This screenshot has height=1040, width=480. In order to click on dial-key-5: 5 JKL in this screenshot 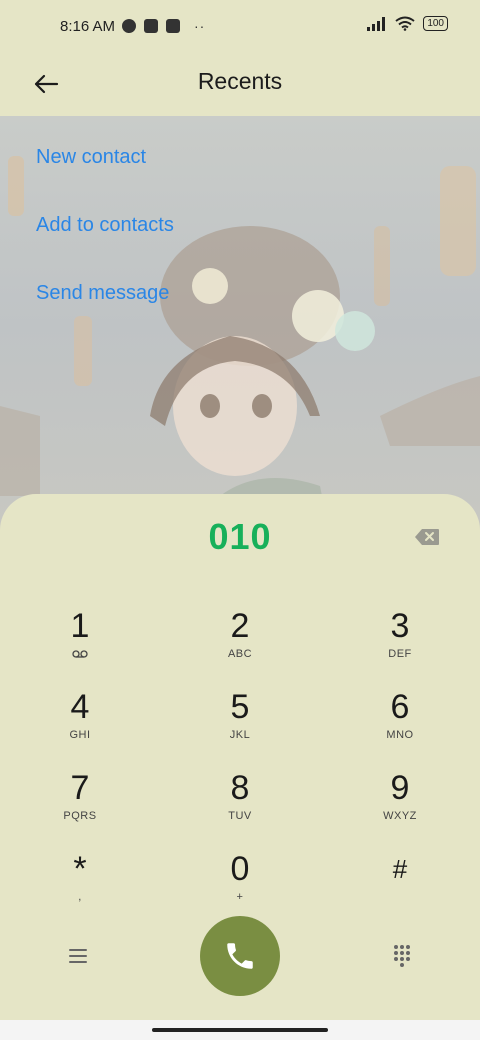, I will do `click(240, 725)`.